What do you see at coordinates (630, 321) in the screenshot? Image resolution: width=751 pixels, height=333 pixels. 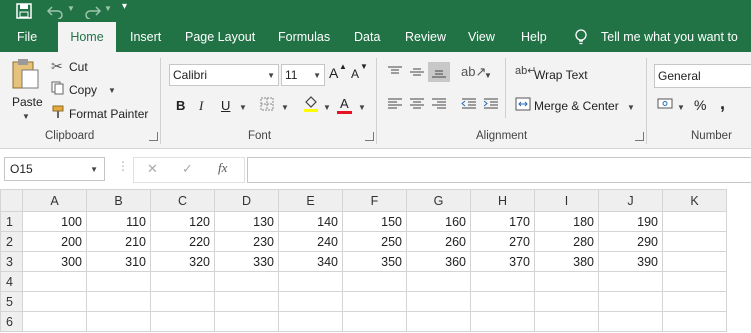 I see `cell-j6` at bounding box center [630, 321].